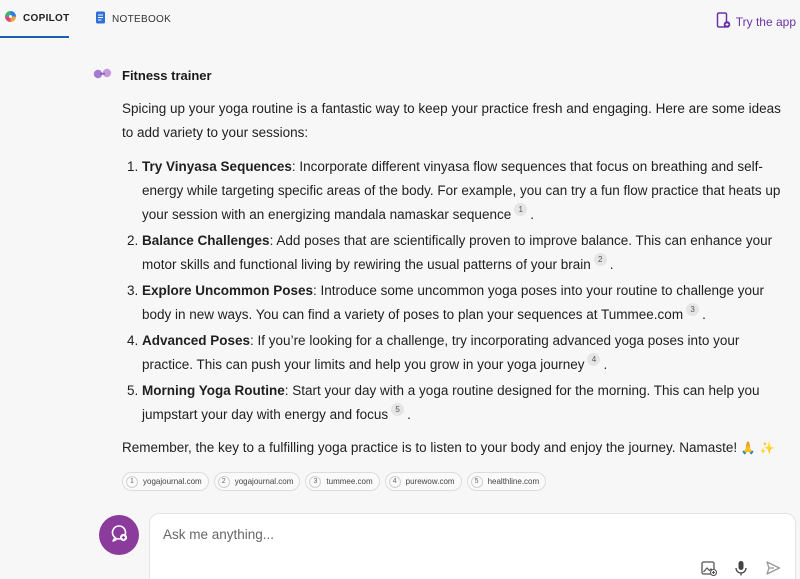 This screenshot has width=800, height=579. I want to click on tab-copilot: COPILOT, so click(34, 19).